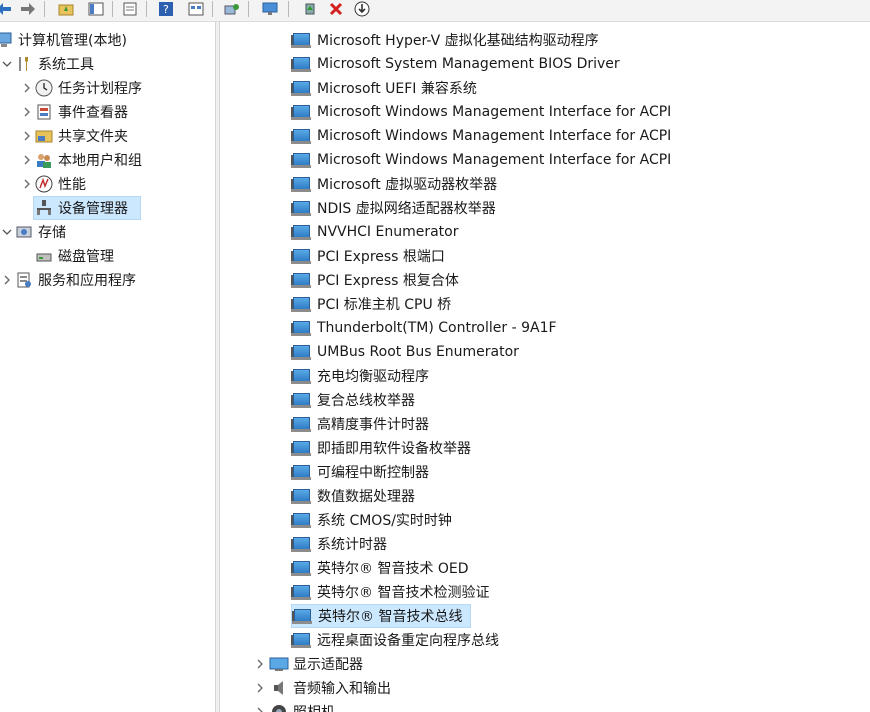  I want to click on device-item: Microsoft System Management BIOS Driver, so click(455, 64).